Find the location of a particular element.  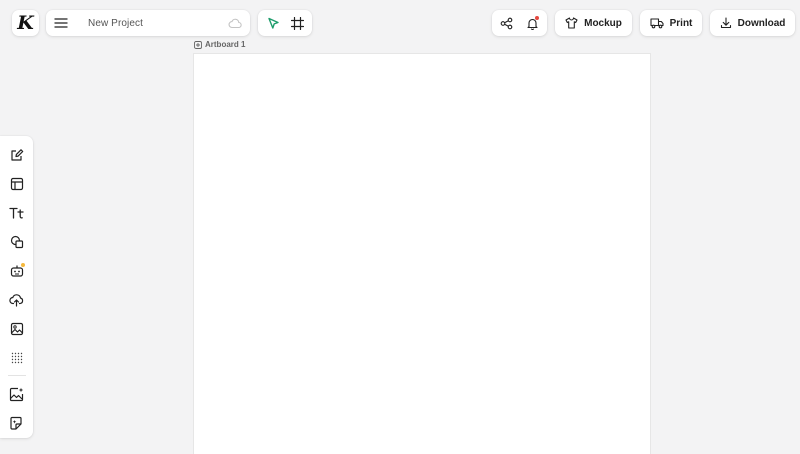

sidebar-item-templates is located at coordinates (16, 184).